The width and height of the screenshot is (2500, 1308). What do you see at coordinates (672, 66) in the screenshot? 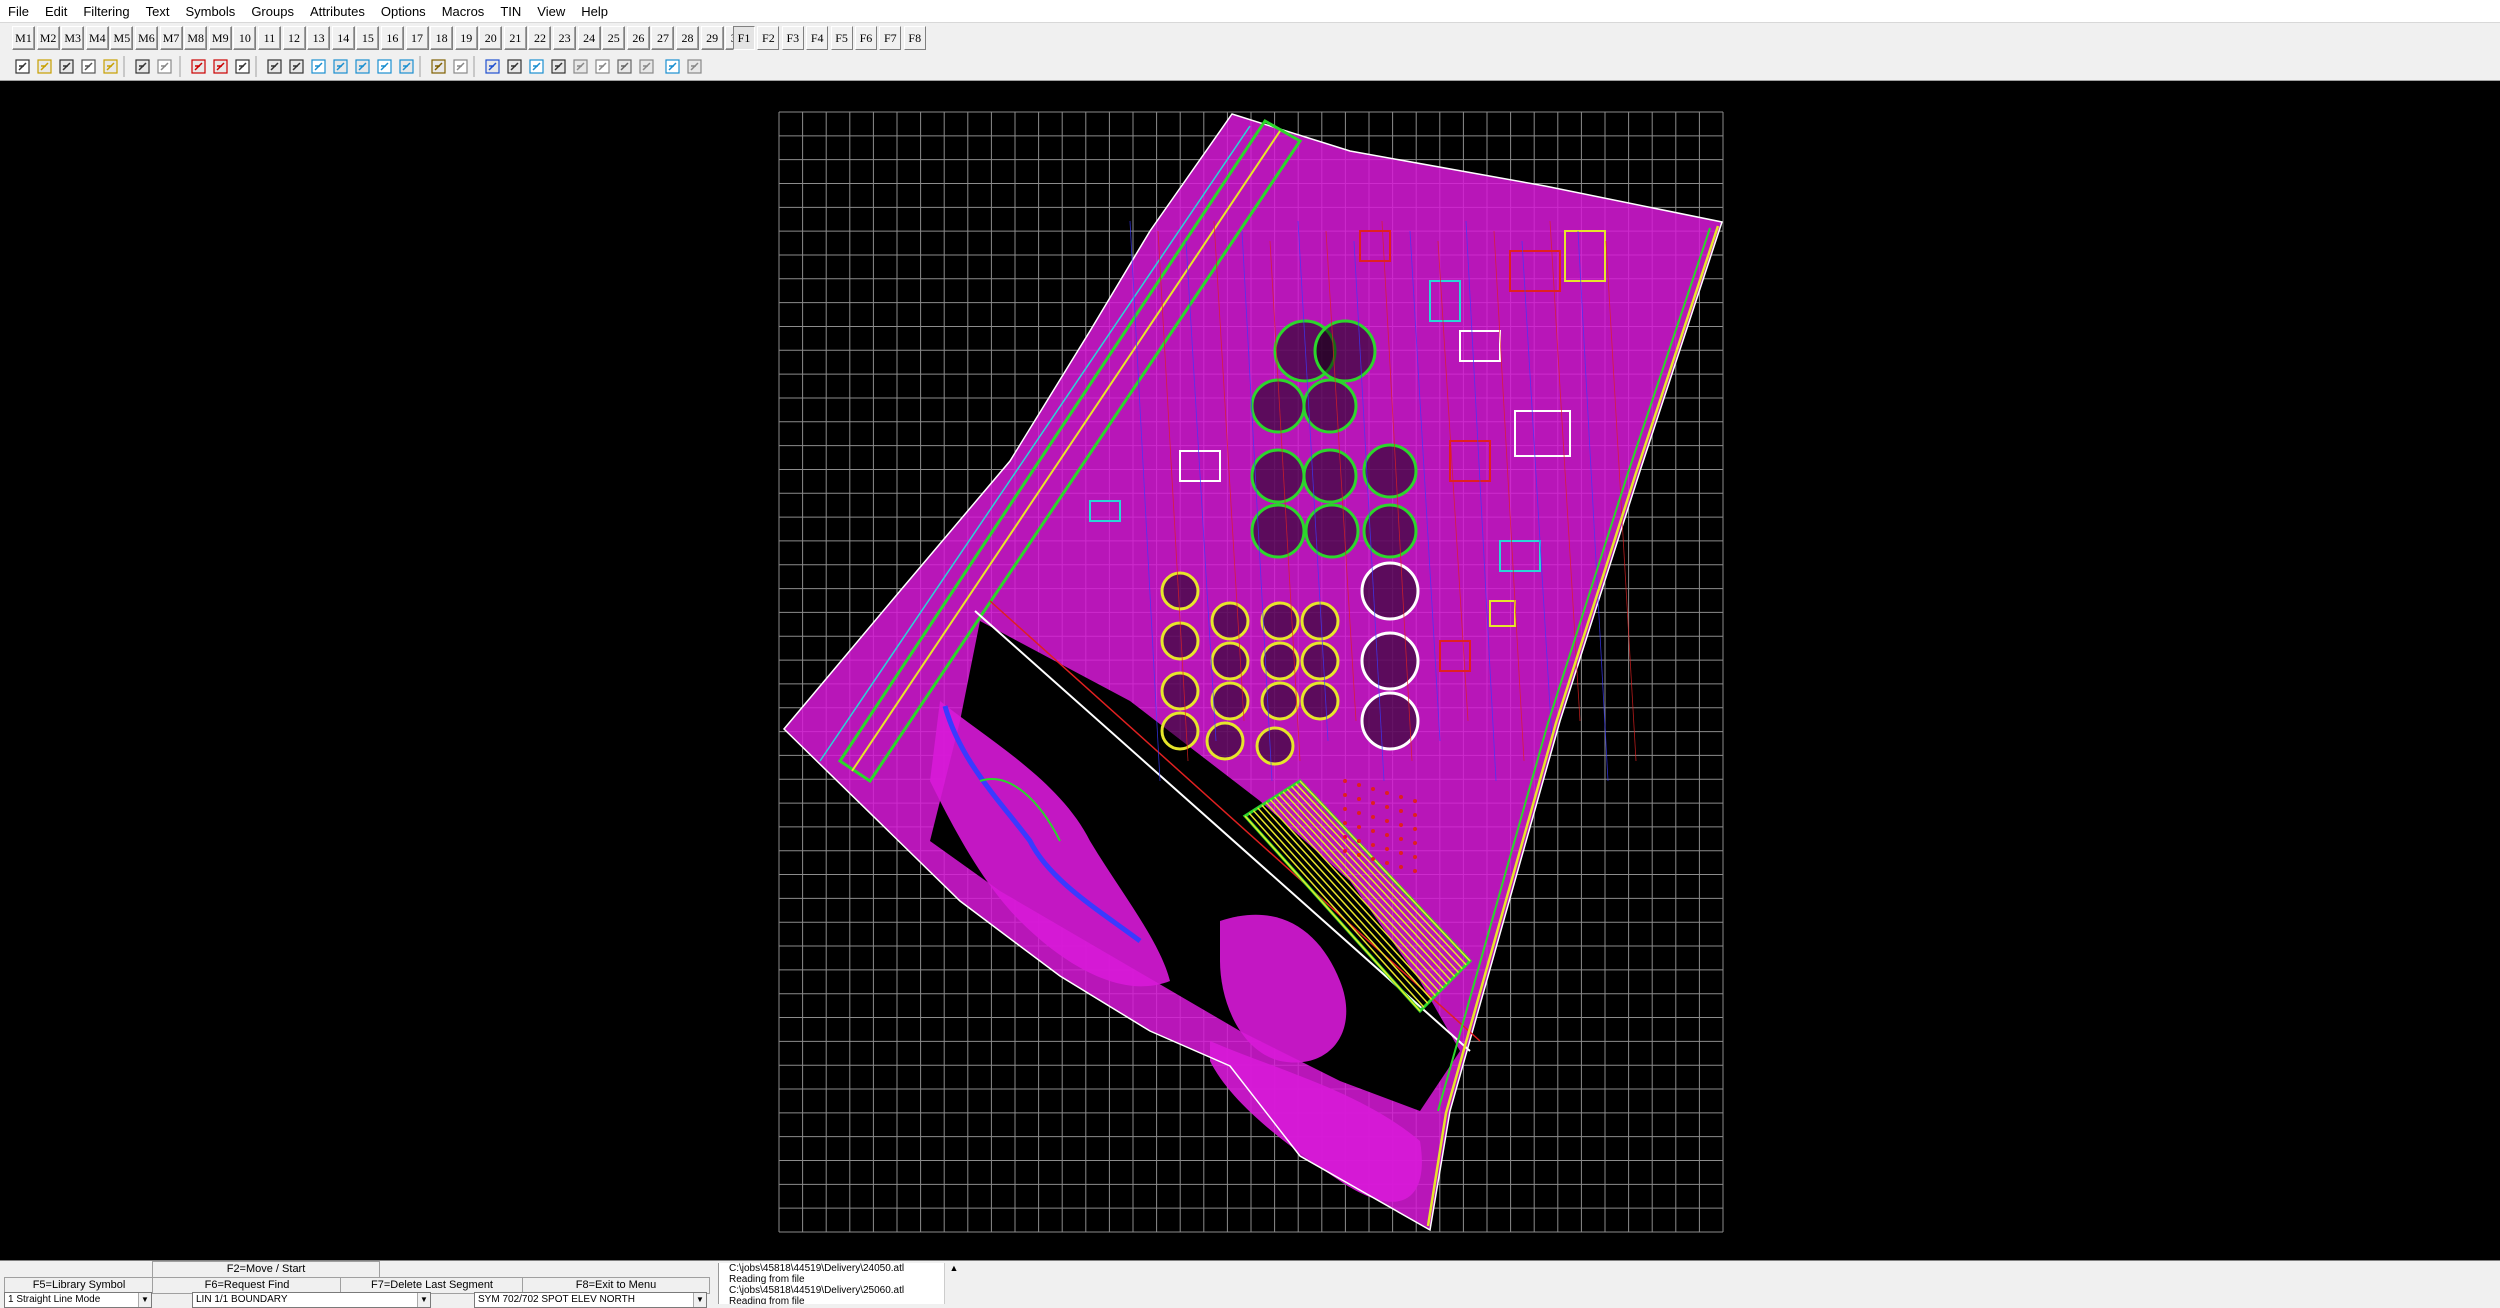
I see `tin-icon` at bounding box center [672, 66].